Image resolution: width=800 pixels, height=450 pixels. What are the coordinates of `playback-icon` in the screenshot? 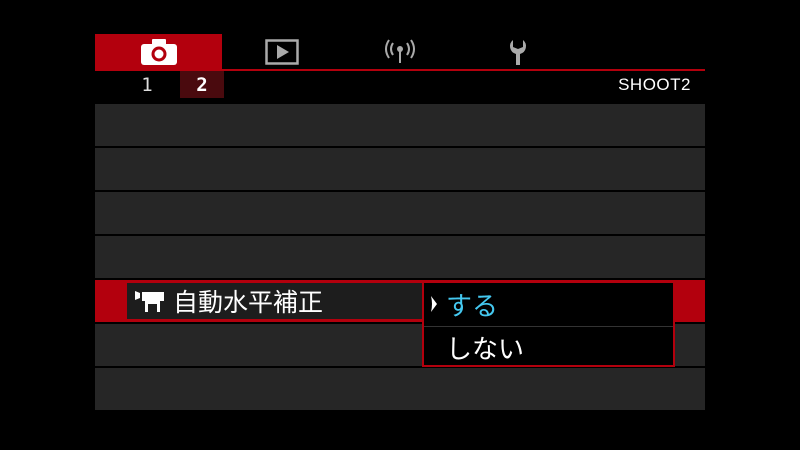 It's located at (282, 52).